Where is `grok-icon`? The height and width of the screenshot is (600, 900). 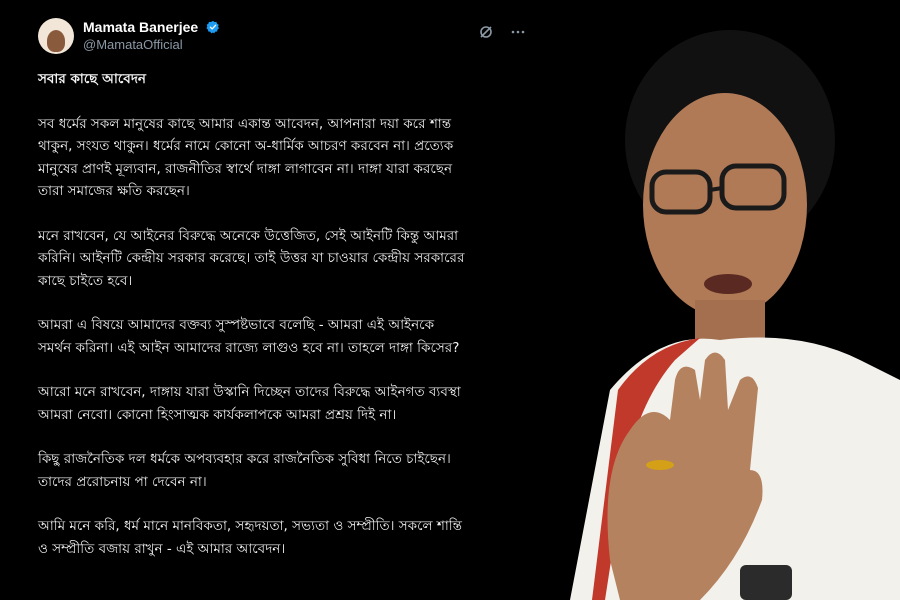
grok-icon is located at coordinates (486, 32).